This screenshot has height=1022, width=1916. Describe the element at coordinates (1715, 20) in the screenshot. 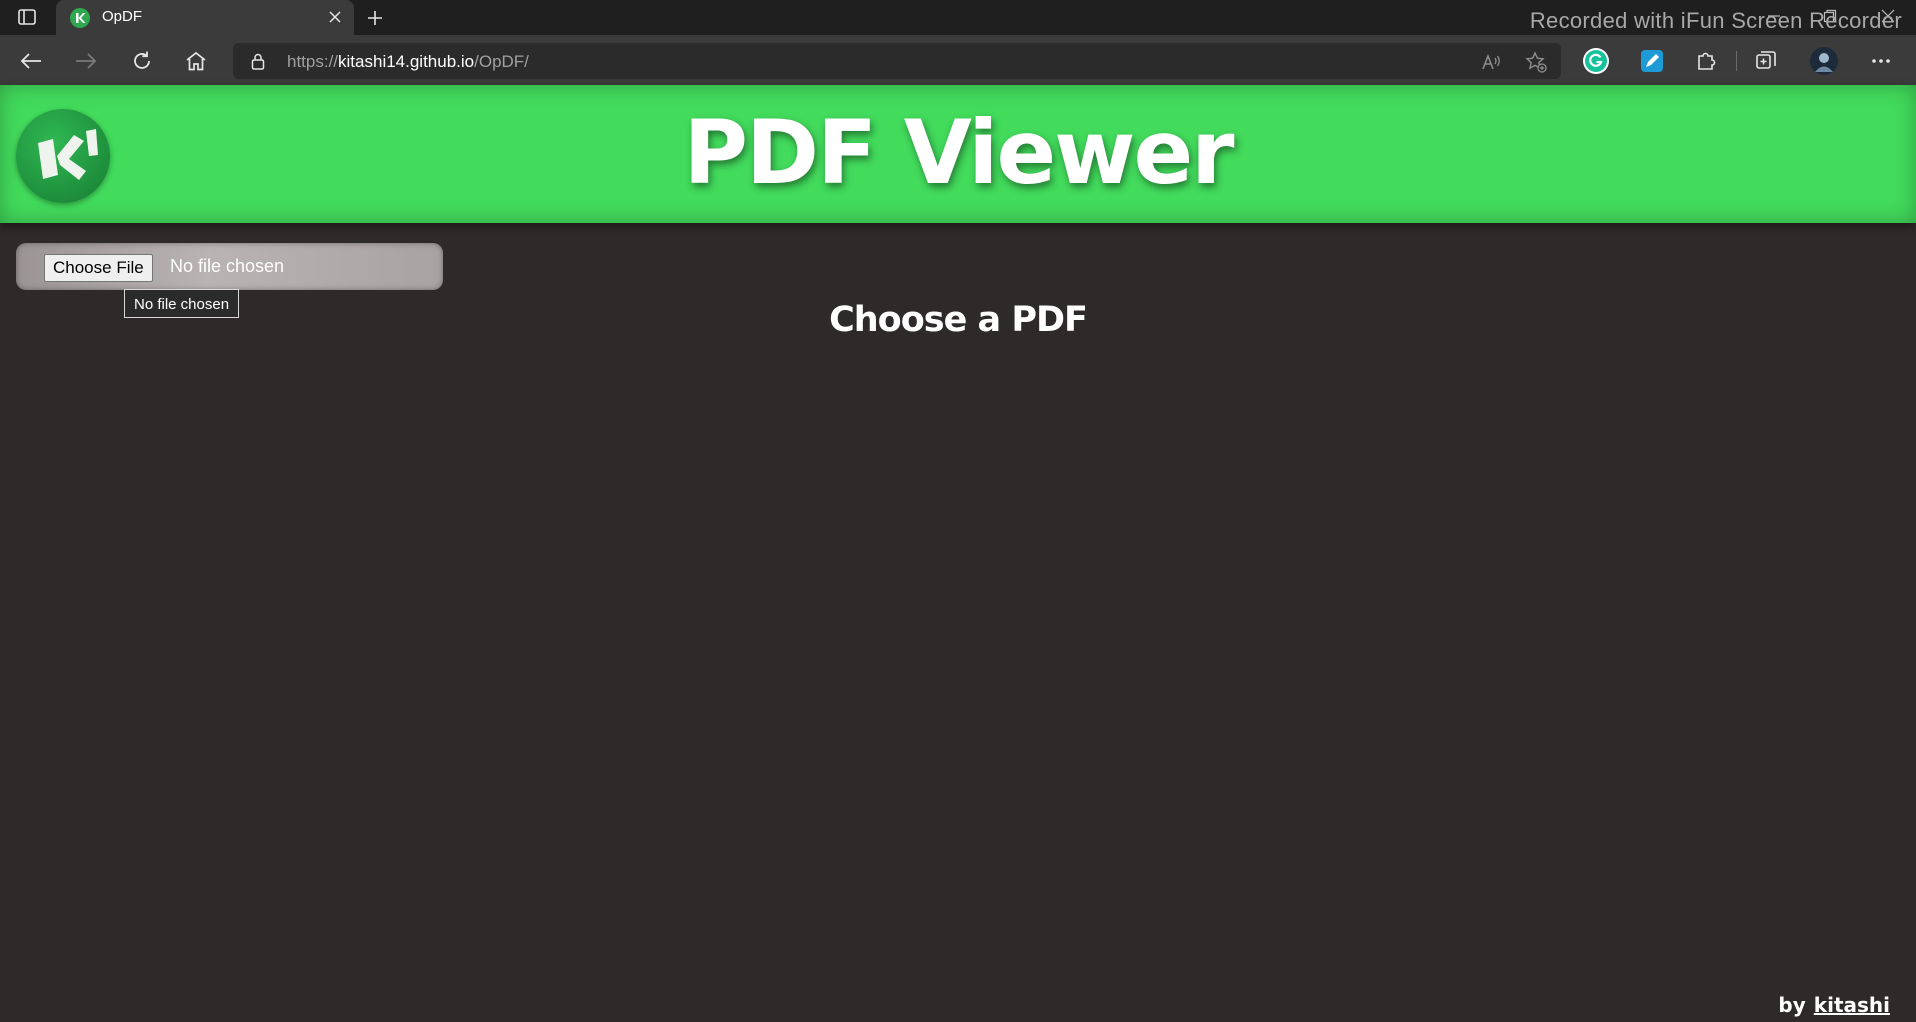

I see `recorder-watermark: Recorded with iFun Screen Recorder` at that location.